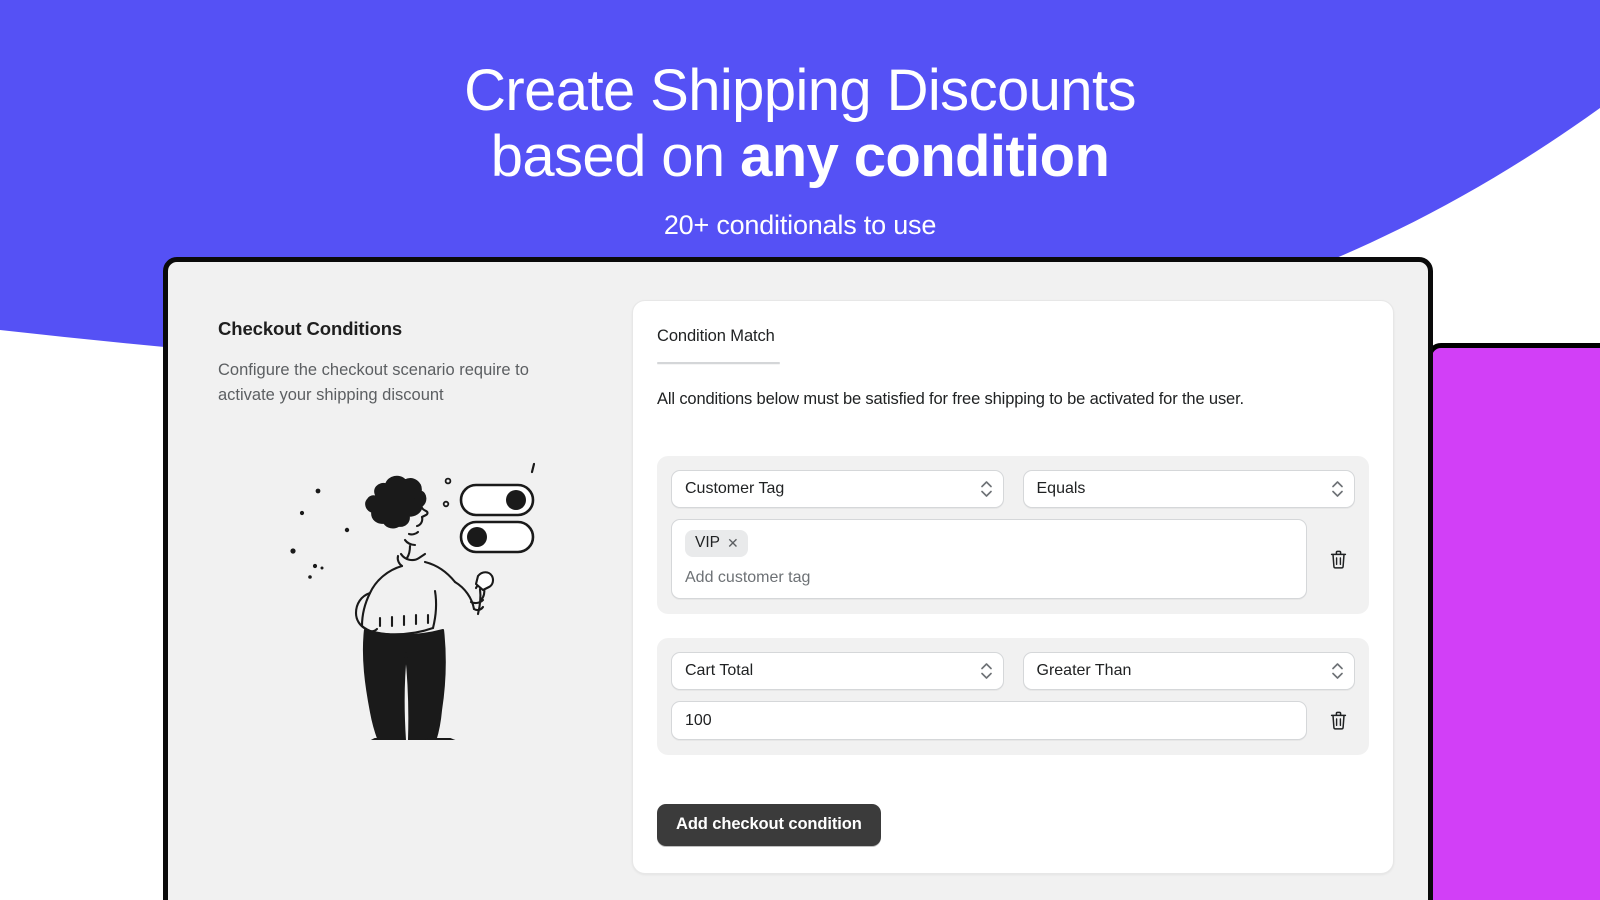 The height and width of the screenshot is (900, 1600). Describe the element at coordinates (707, 542) in the screenshot. I see `tag-chip-label: VIP` at that location.